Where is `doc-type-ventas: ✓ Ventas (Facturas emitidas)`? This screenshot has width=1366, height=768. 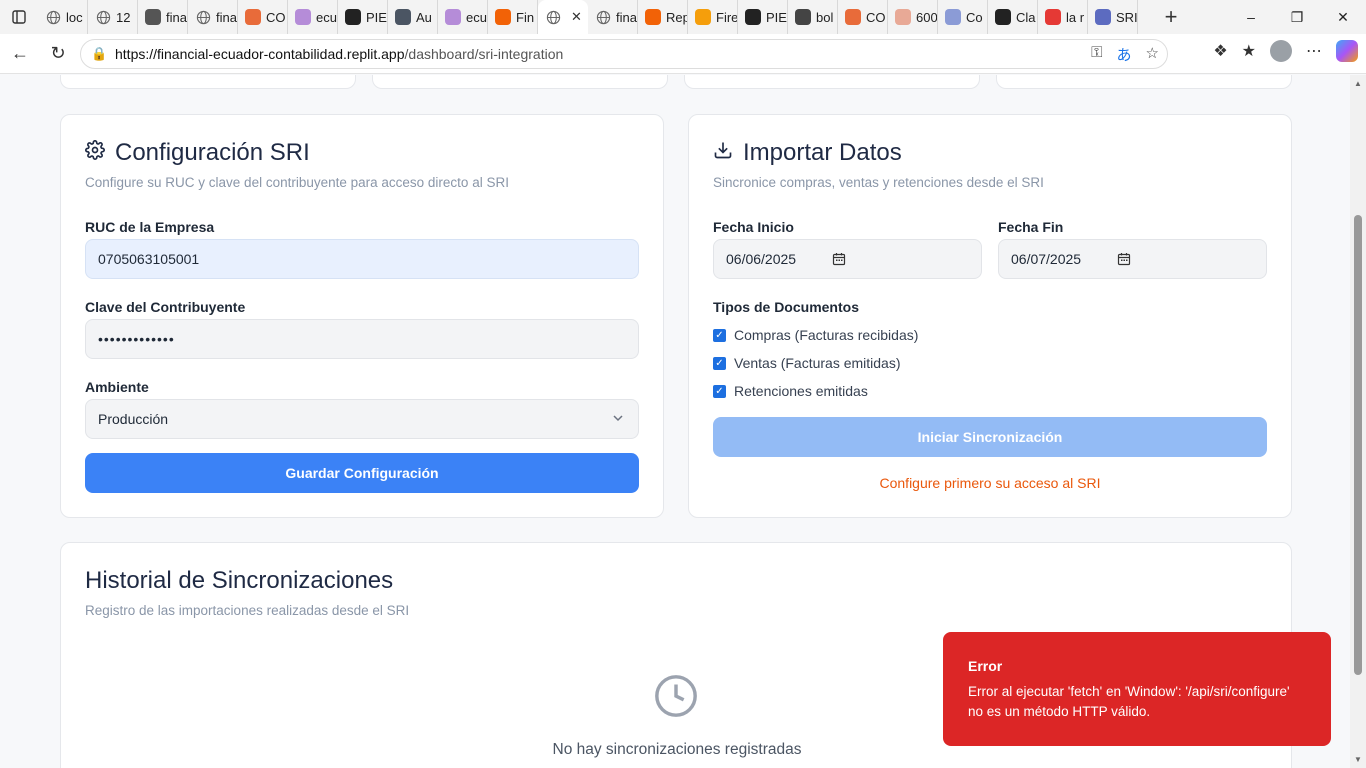 doc-type-ventas: ✓ Ventas (Facturas emitidas) is located at coordinates (990, 363).